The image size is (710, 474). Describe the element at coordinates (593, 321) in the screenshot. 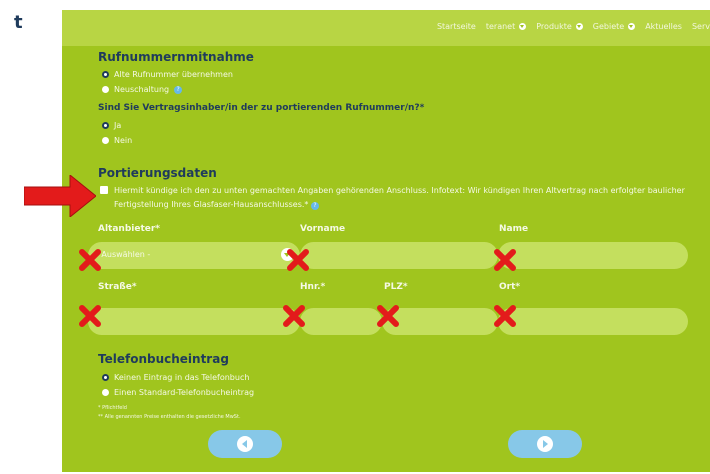

I see `city-input` at that location.